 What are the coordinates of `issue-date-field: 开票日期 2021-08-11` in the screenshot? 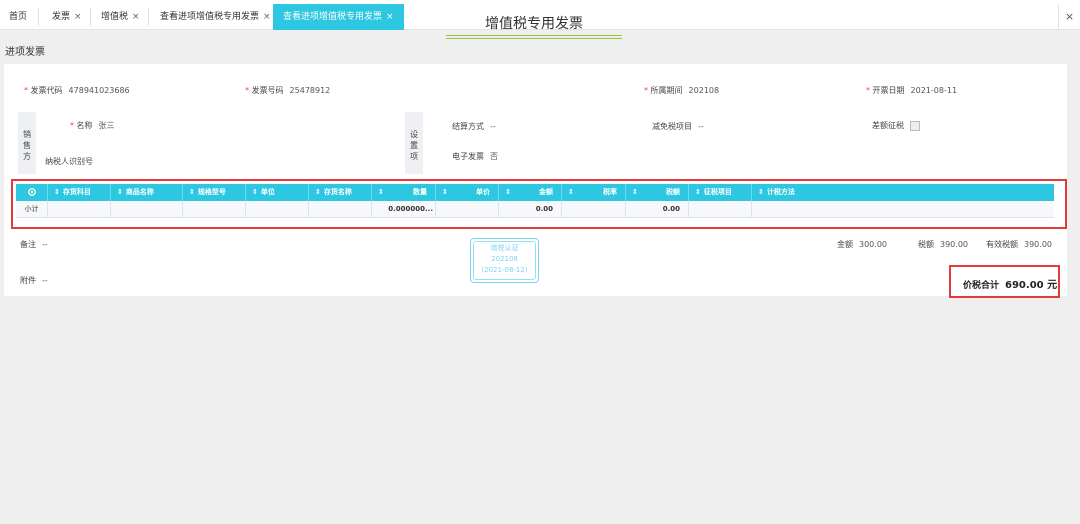 It's located at (911, 90).